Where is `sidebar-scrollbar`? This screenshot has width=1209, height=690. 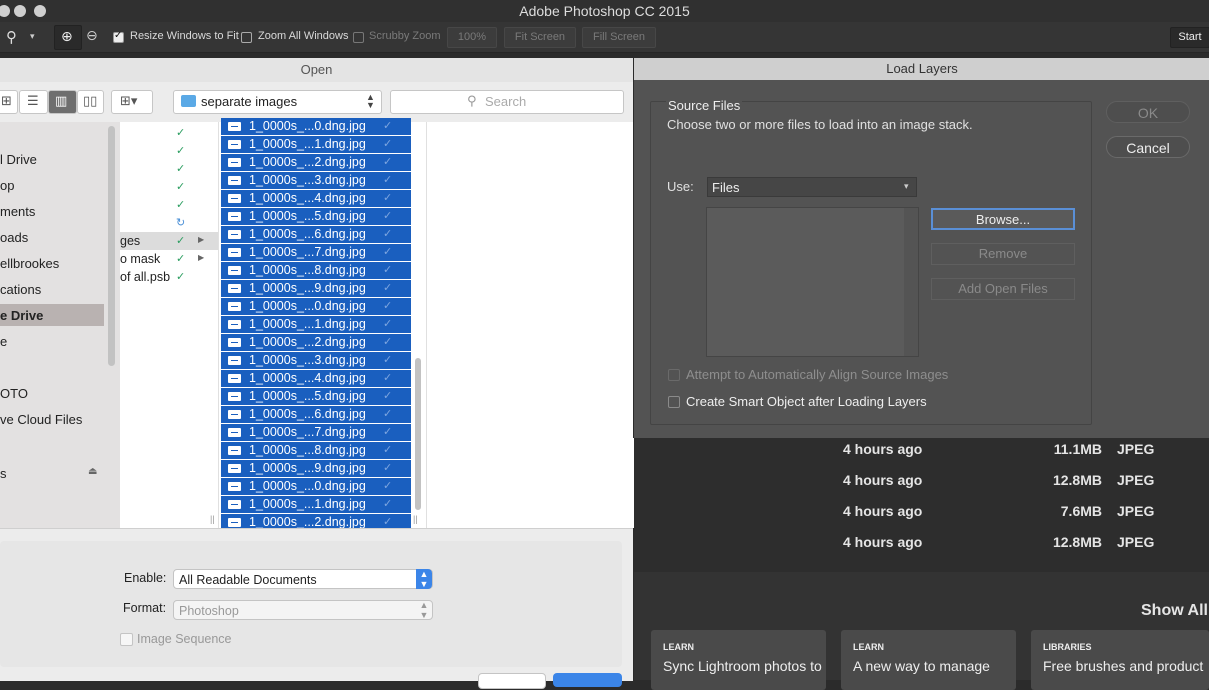 sidebar-scrollbar is located at coordinates (111, 246).